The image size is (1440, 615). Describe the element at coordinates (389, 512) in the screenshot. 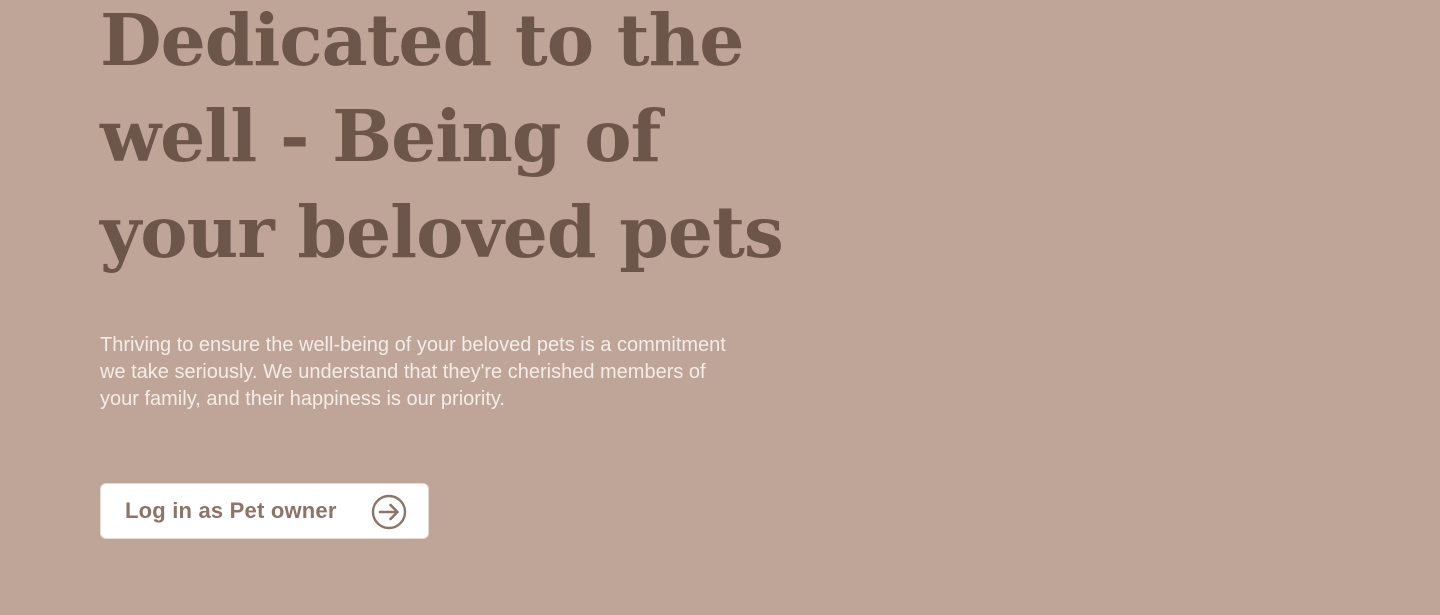

I see `arrow-right-circle-icon` at that location.